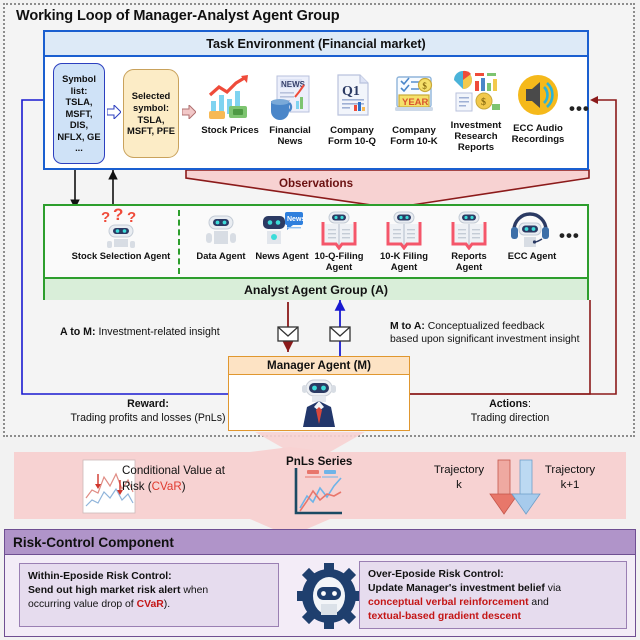  What do you see at coordinates (121, 255) in the screenshot?
I see `stock-selection-agent-label: Stock Selection Agent` at bounding box center [121, 255].